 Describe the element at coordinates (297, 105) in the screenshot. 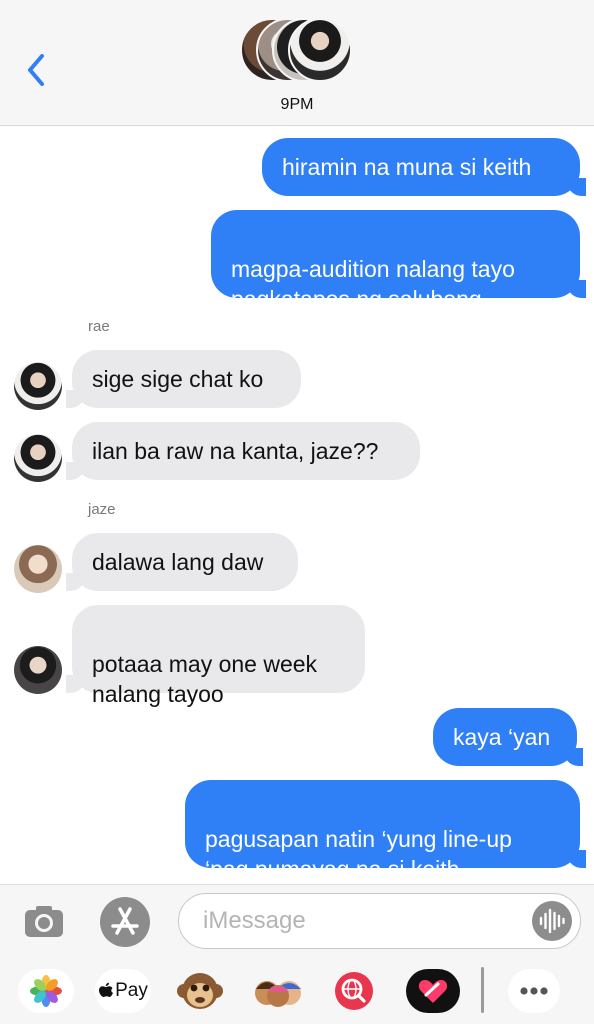

I see `conversation-title: 9PM` at that location.